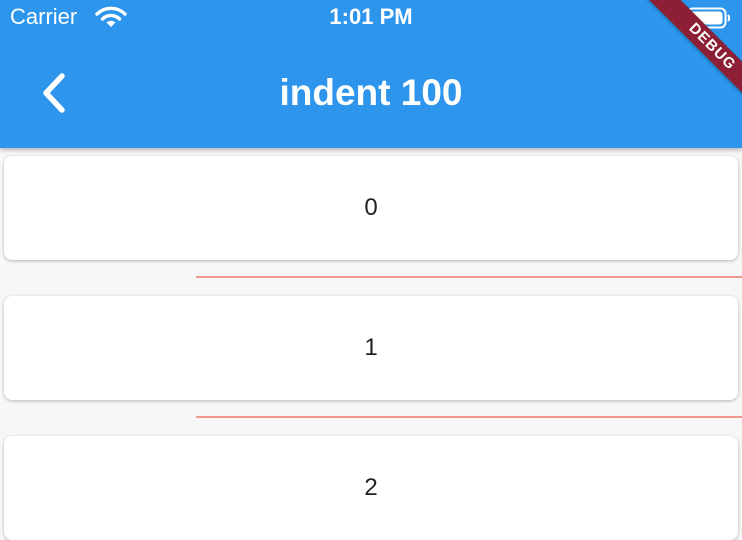 This screenshot has height=540, width=742. I want to click on list-item-label: 1, so click(371, 347).